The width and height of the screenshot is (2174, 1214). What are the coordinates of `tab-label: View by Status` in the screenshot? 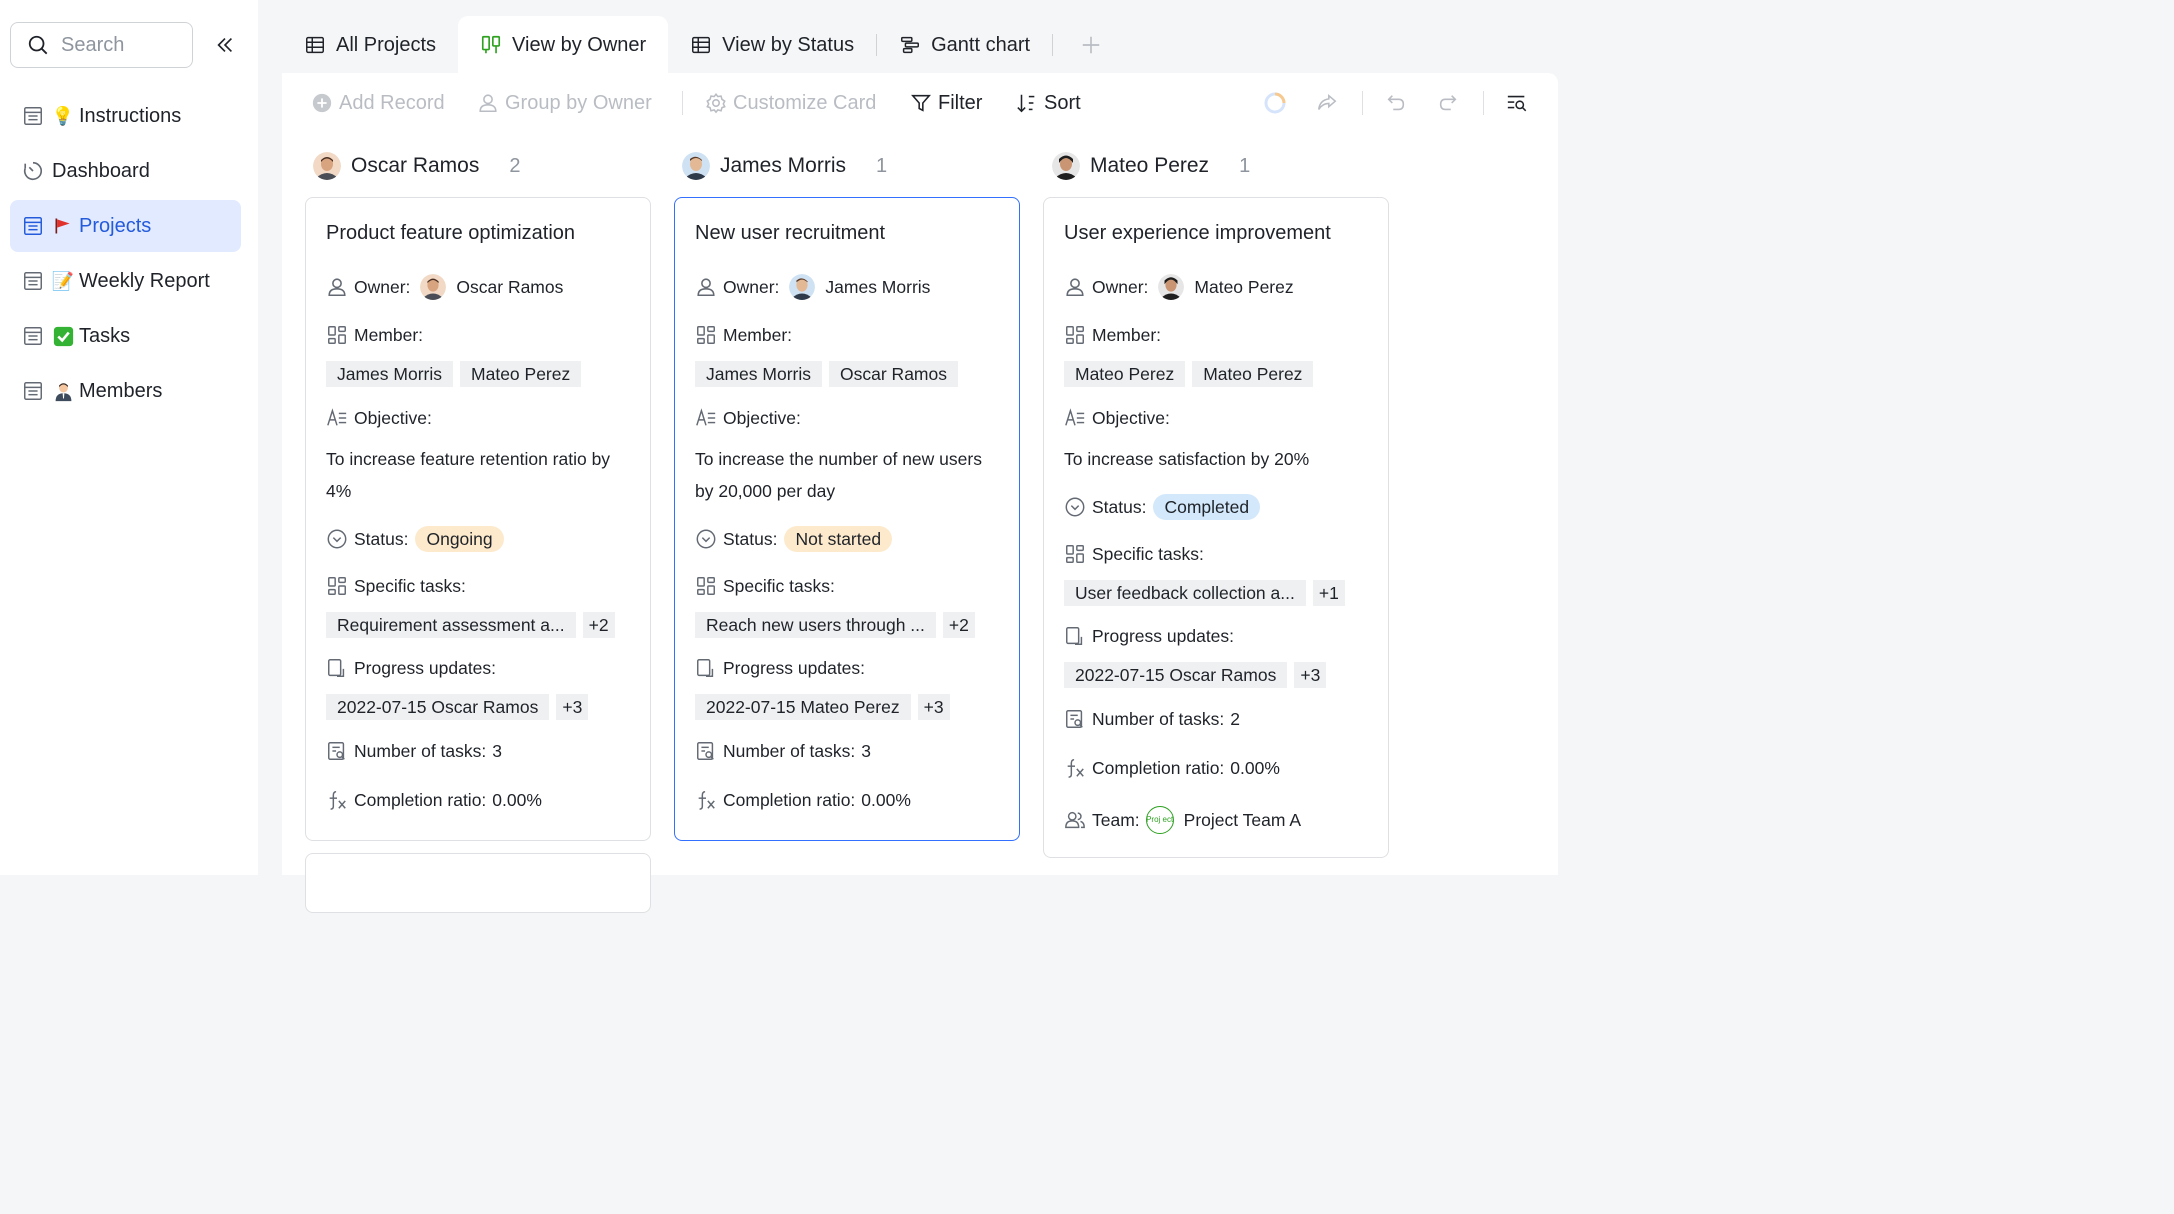 It's located at (788, 44).